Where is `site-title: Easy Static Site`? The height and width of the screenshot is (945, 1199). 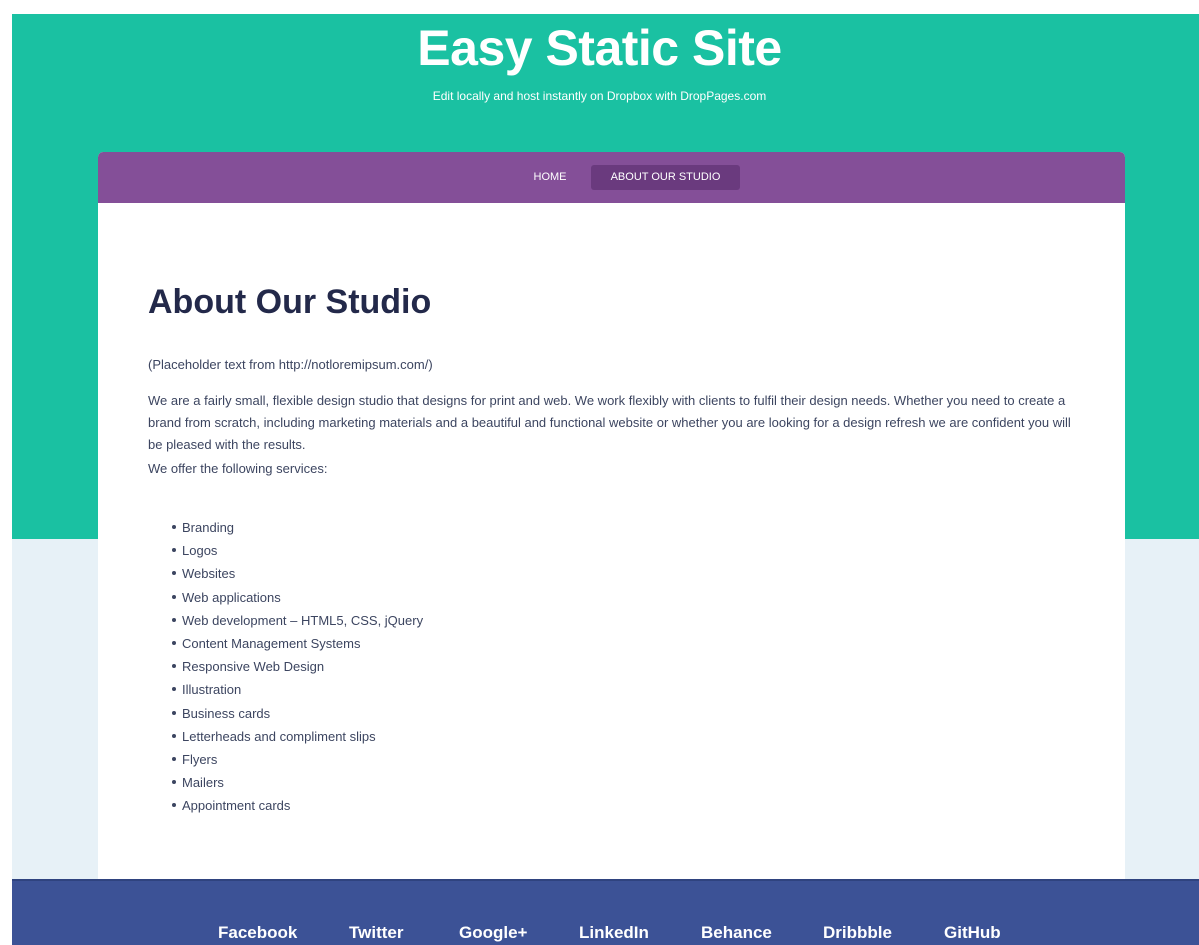 site-title: Easy Static Site is located at coordinates (599, 48).